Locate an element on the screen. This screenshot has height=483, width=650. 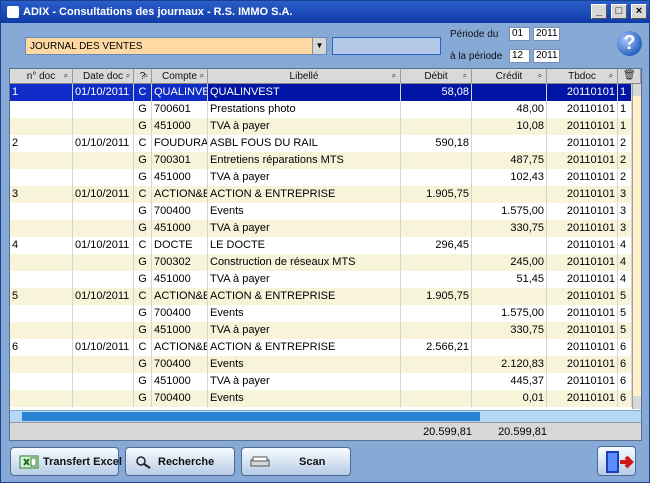
doc-cell: 2 is located at coordinates (41, 143).